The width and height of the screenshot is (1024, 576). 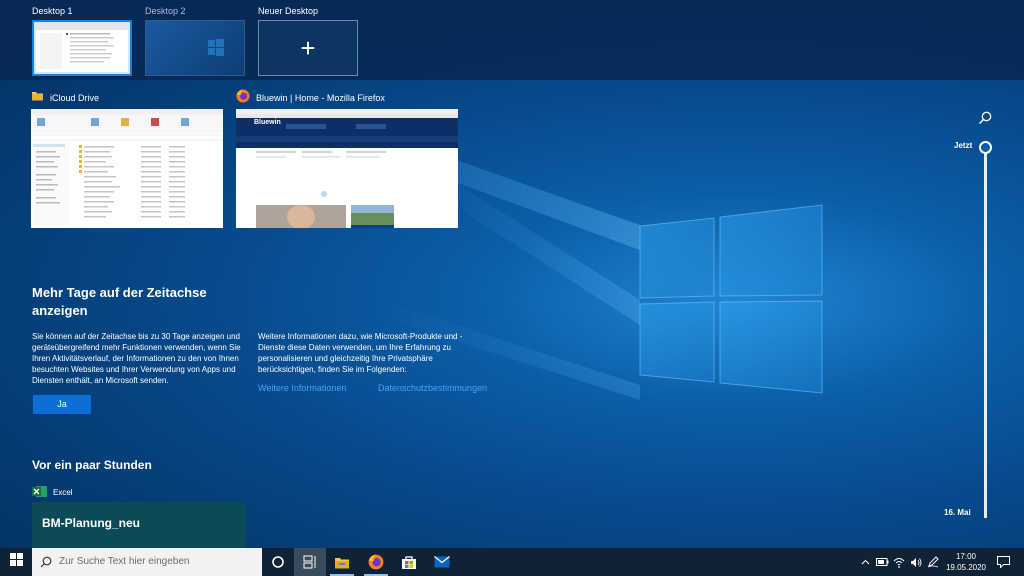 What do you see at coordinates (957, 512) in the screenshot?
I see `timeline-date-label: 16. Mai` at bounding box center [957, 512].